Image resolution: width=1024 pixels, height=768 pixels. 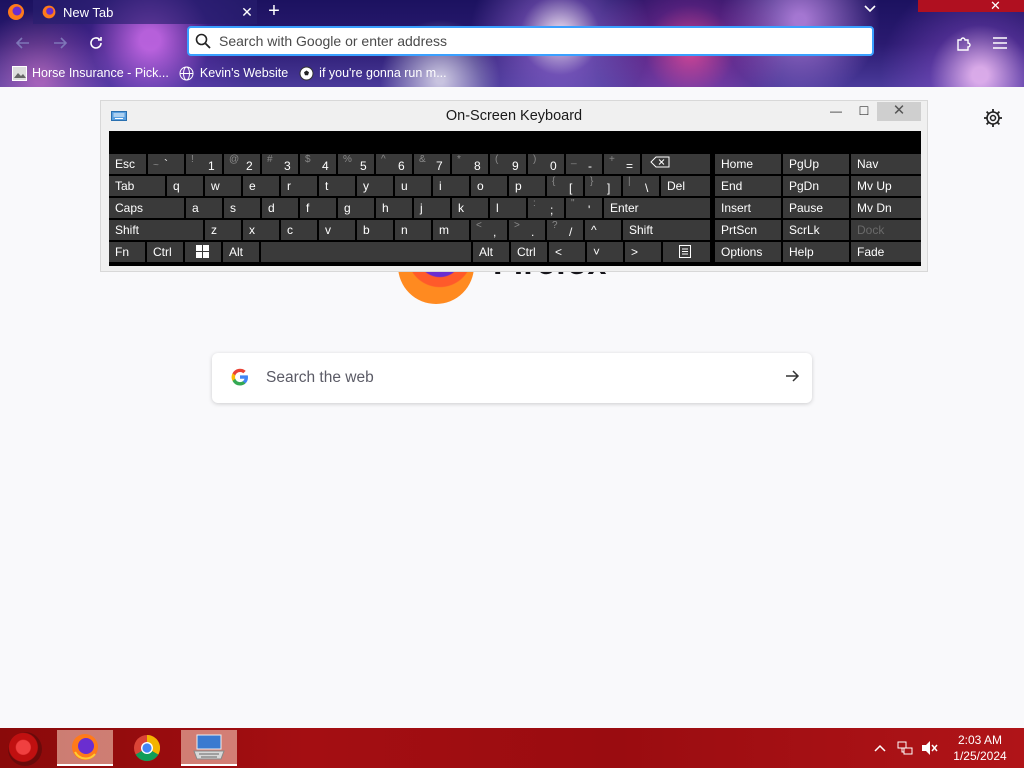 What do you see at coordinates (204, 208) in the screenshot?
I see `key-a: a` at bounding box center [204, 208].